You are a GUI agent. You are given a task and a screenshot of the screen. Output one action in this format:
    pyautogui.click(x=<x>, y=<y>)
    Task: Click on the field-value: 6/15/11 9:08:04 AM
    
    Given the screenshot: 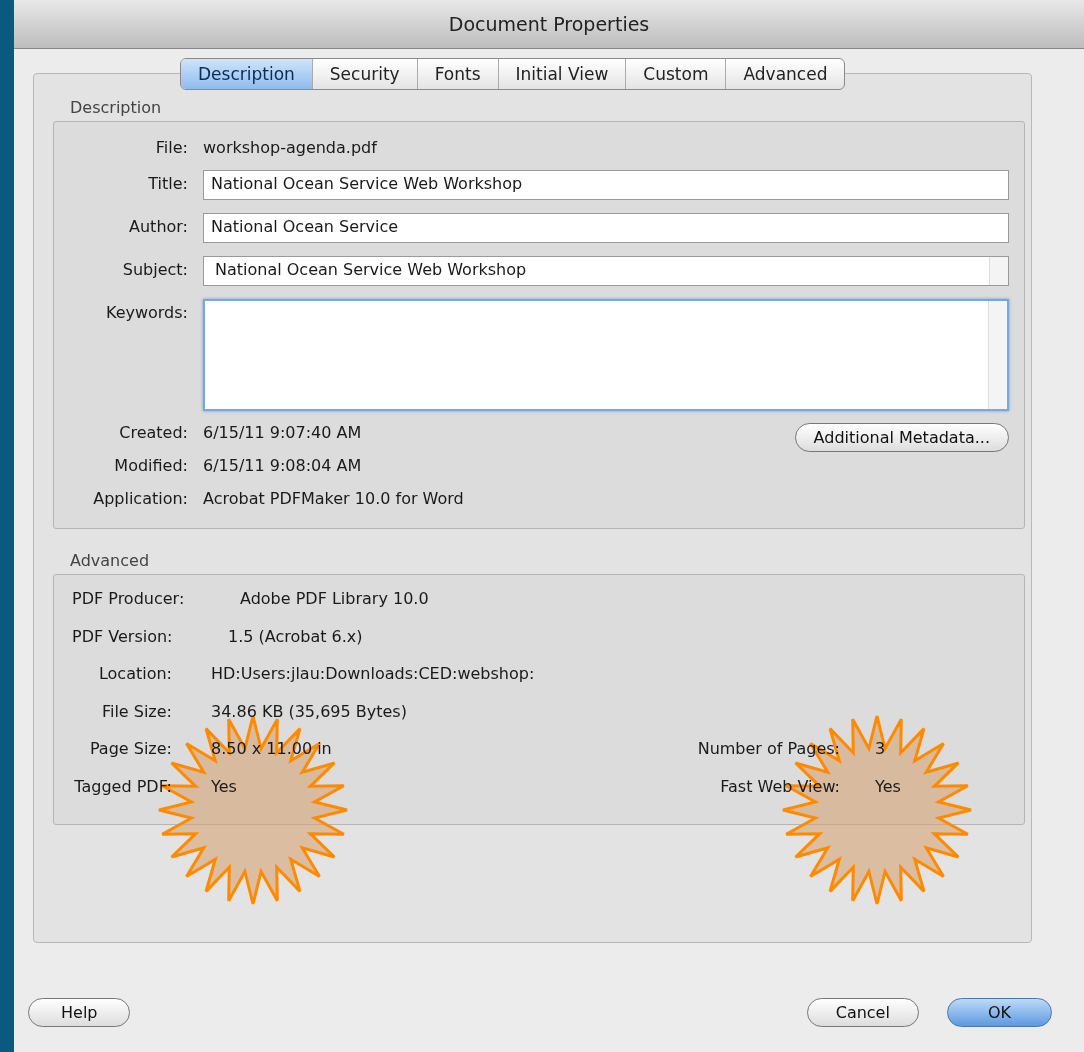 What is the action you would take?
    pyautogui.click(x=283, y=465)
    